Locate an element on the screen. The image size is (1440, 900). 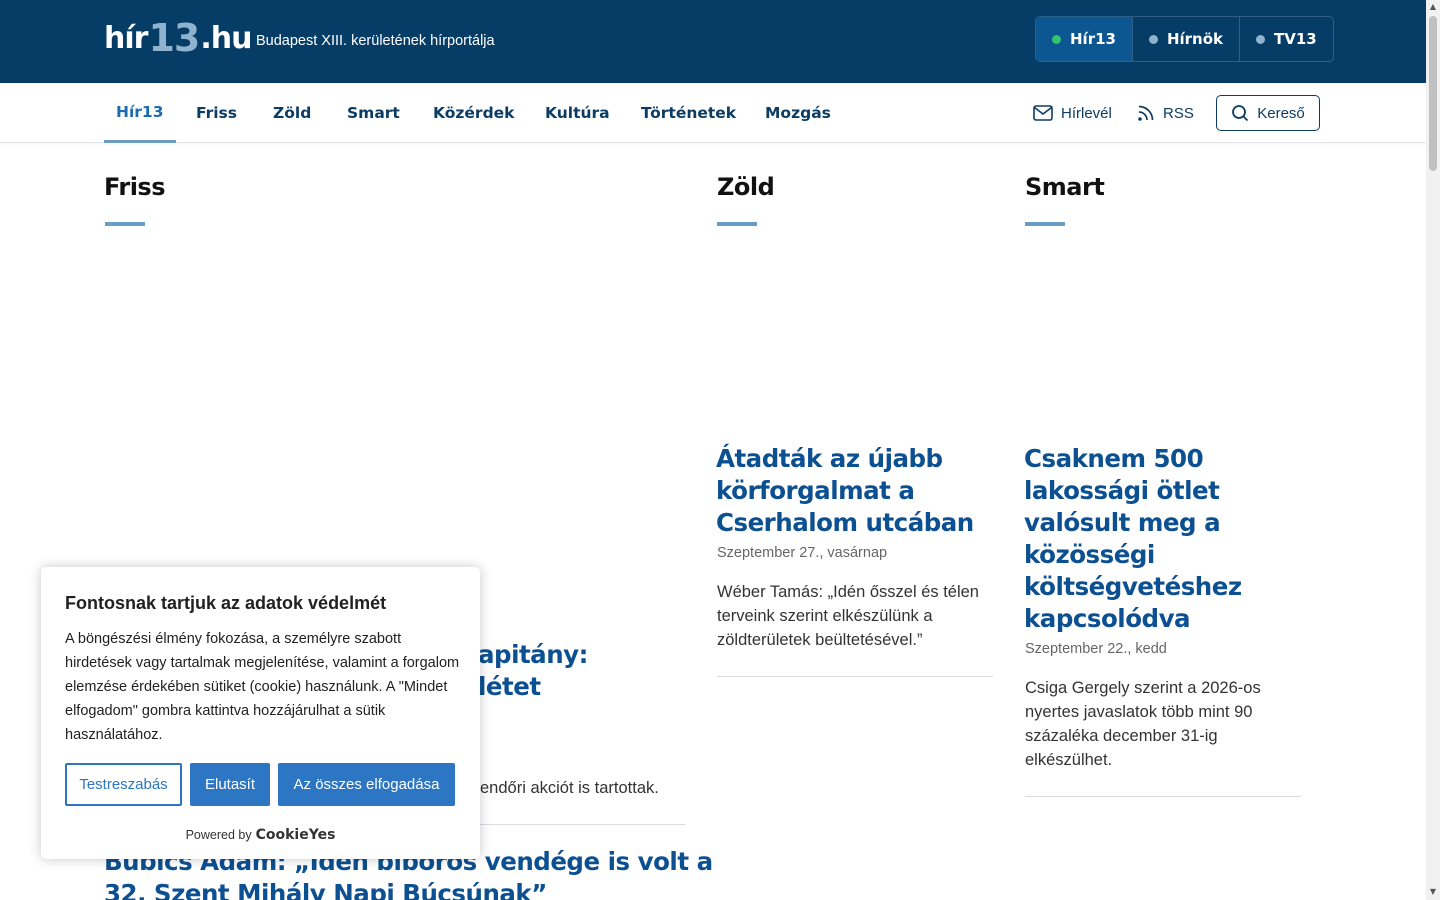
site-switch-label: Hír13 is located at coordinates (1093, 39).